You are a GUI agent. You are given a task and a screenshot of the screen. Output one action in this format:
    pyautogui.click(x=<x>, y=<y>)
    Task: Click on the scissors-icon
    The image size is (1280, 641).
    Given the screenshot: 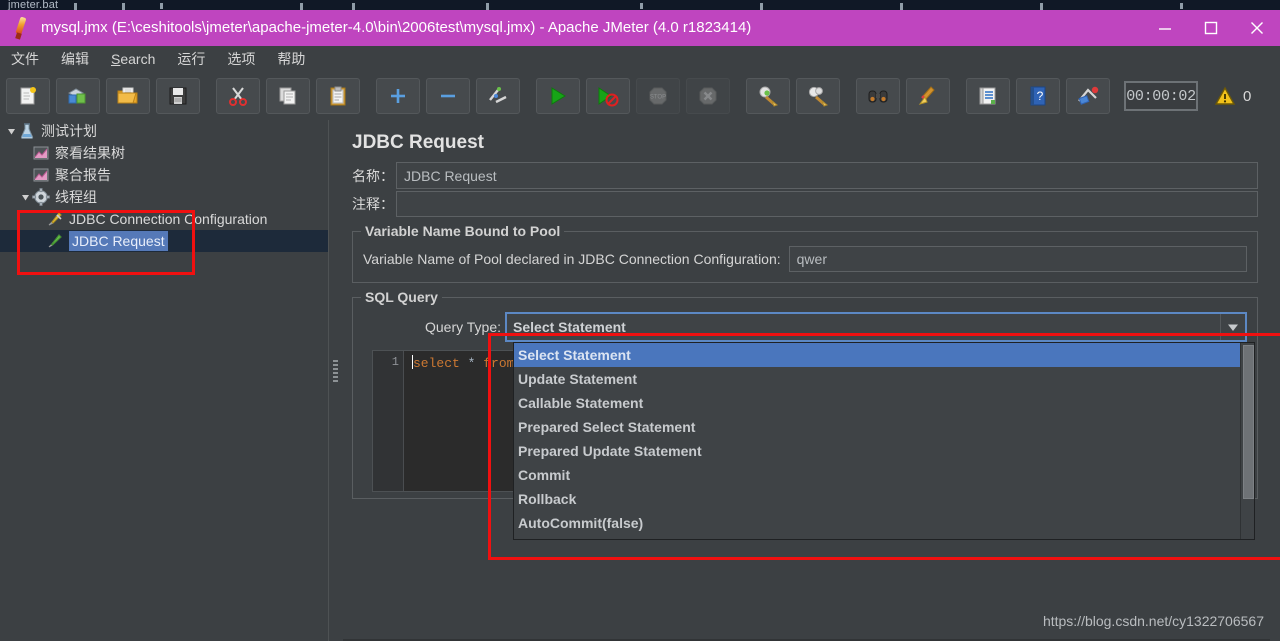 What is the action you would take?
    pyautogui.click(x=238, y=96)
    